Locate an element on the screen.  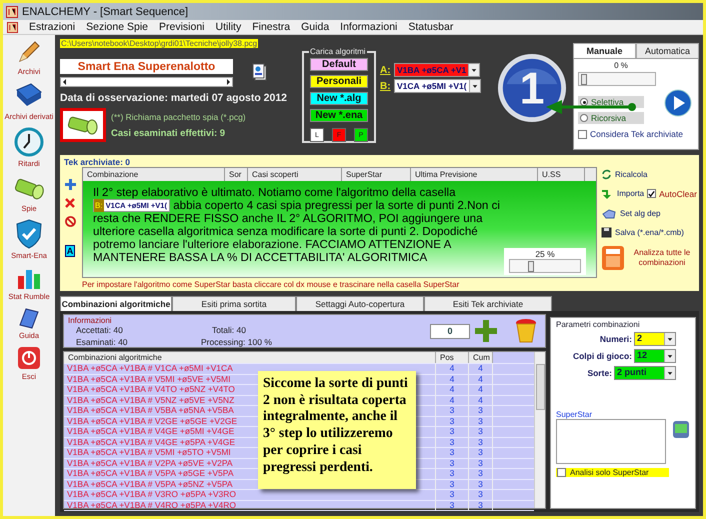
menu-item: Previsioni is located at coordinates (182, 27).